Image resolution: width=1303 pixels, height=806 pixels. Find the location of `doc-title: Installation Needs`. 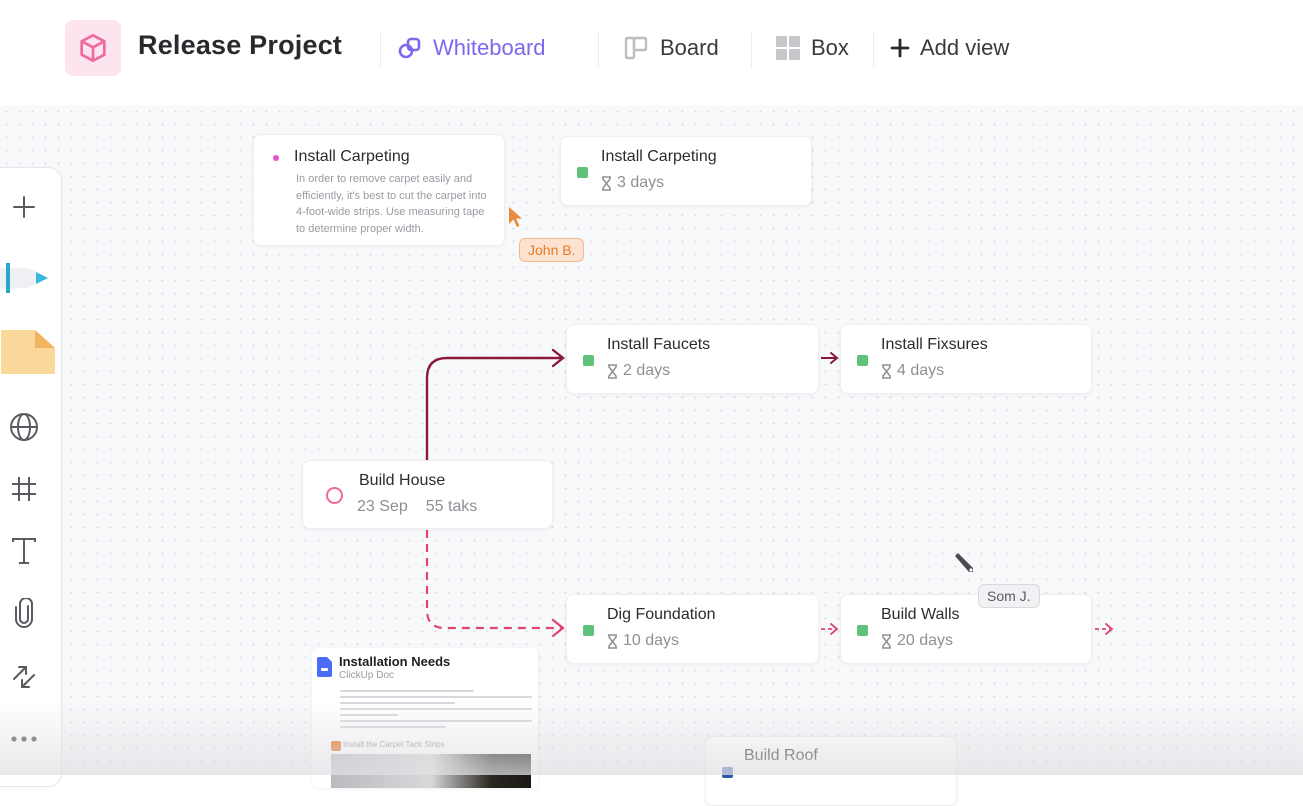

doc-title: Installation Needs is located at coordinates (395, 661).